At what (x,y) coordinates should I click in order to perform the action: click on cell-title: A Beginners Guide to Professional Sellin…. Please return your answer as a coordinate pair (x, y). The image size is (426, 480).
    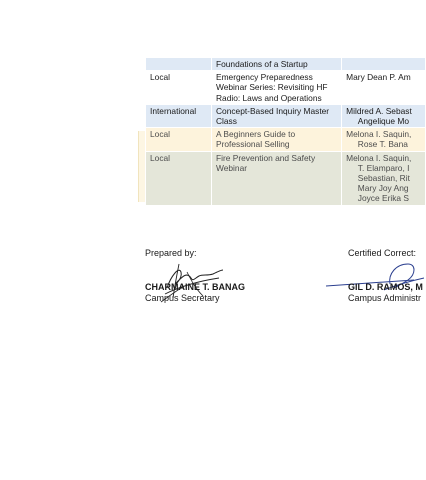
    Looking at the image, I should click on (276, 139).